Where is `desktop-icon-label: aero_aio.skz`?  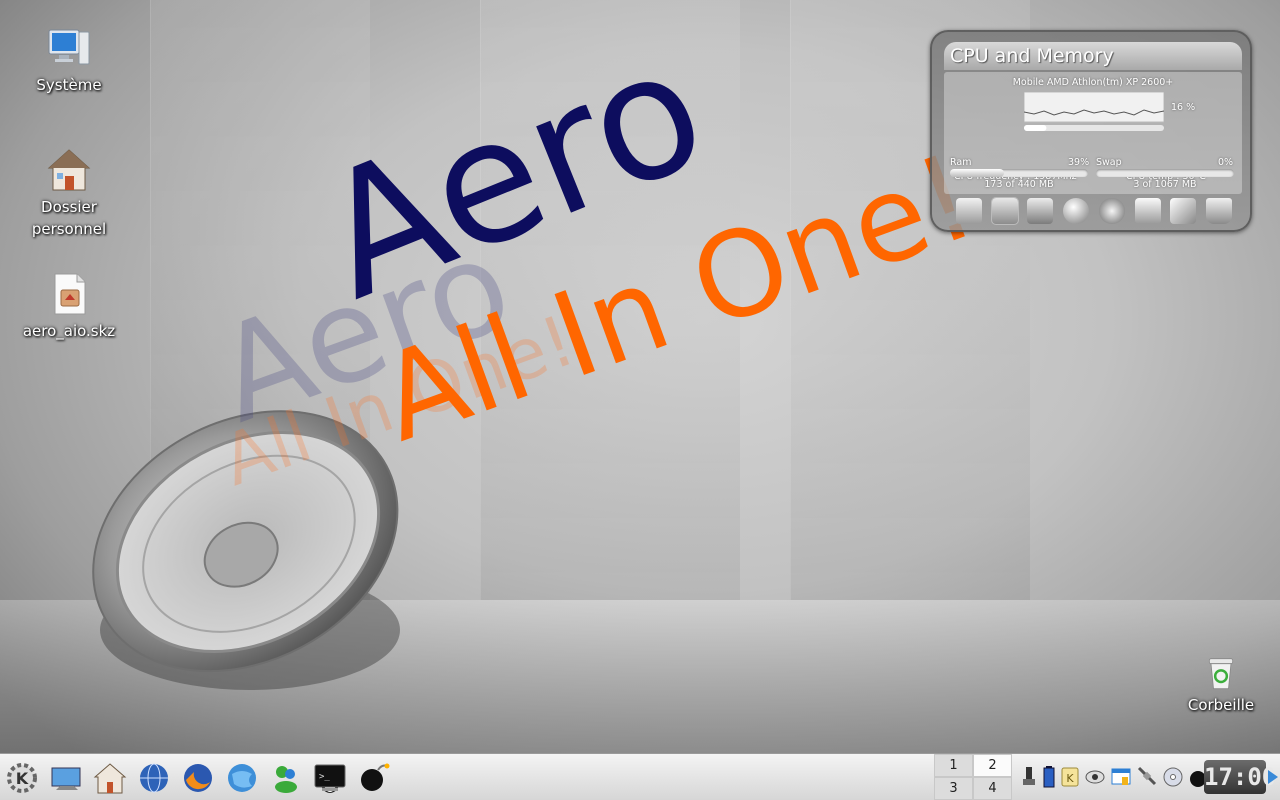 desktop-icon-label: aero_aio.skz is located at coordinates (69, 331).